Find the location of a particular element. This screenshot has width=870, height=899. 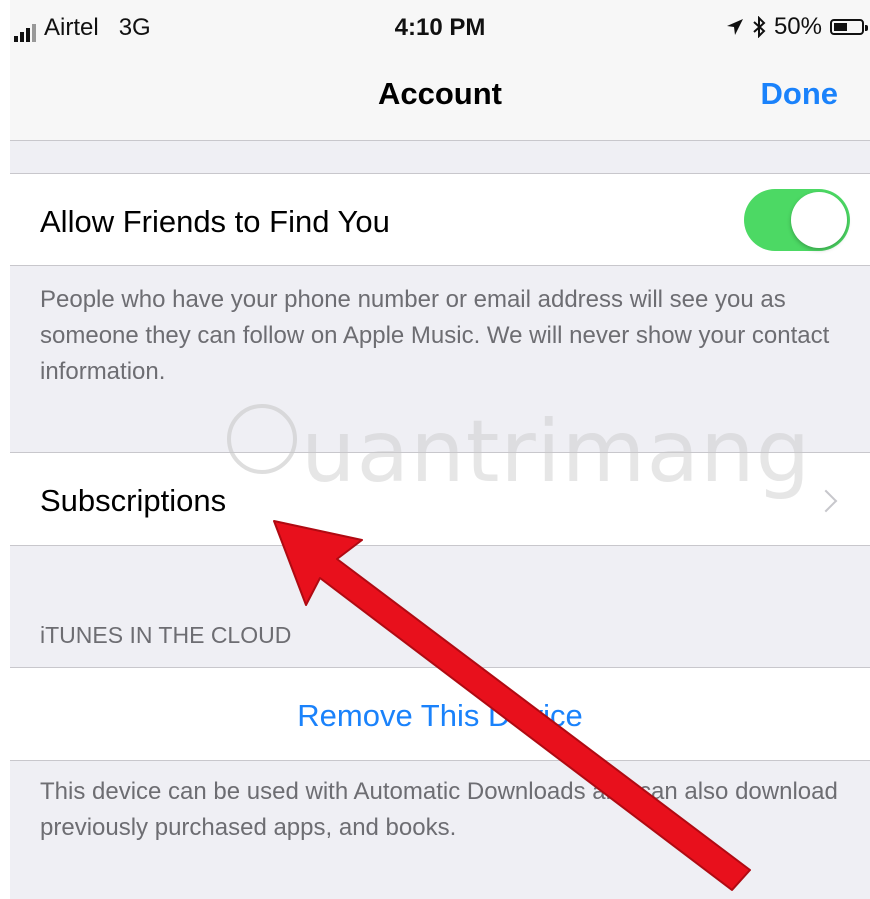

allow-friends-toggle is located at coordinates (797, 220).